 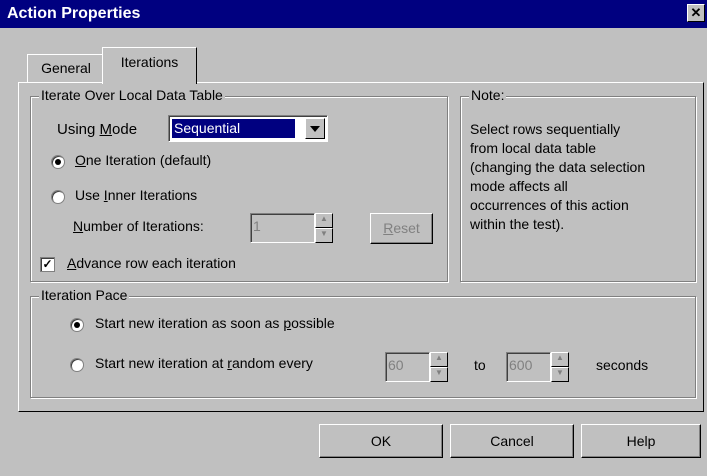 I want to click on tab-general-label: General, so click(x=66, y=68).